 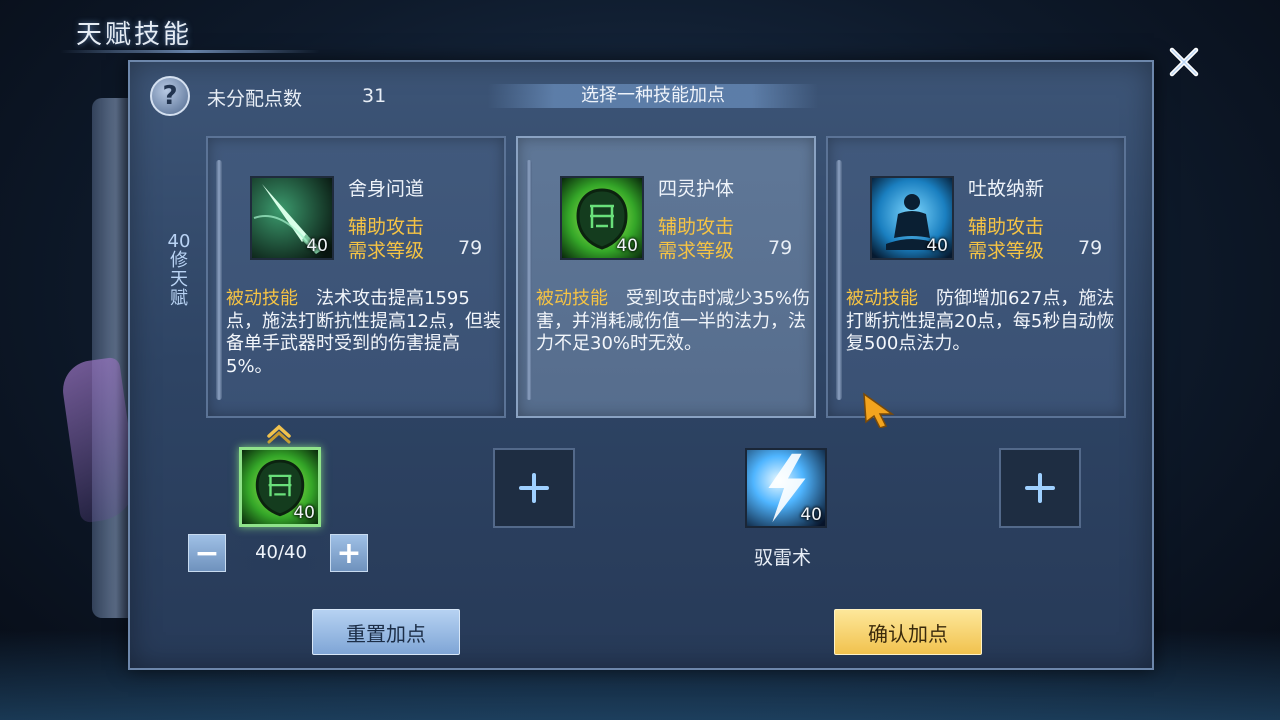 What do you see at coordinates (134, 35) in the screenshot?
I see `window-title: 天赋技能` at bounding box center [134, 35].